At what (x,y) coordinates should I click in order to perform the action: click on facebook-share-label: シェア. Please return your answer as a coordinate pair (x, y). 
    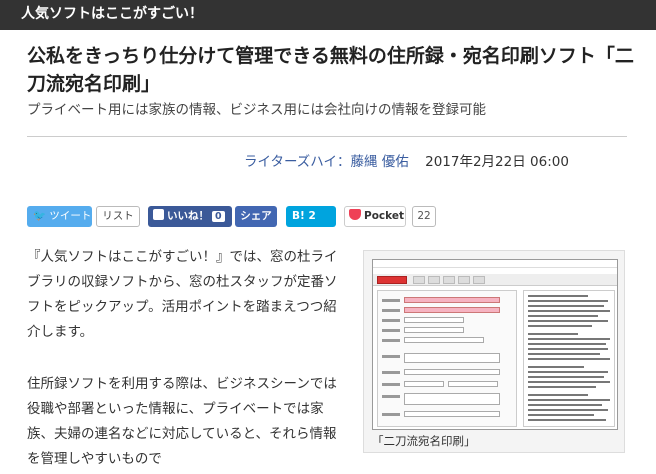
    Looking at the image, I should click on (256, 216).